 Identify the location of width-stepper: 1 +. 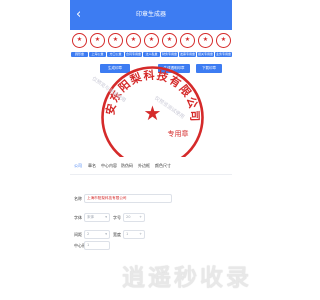
(134, 234).